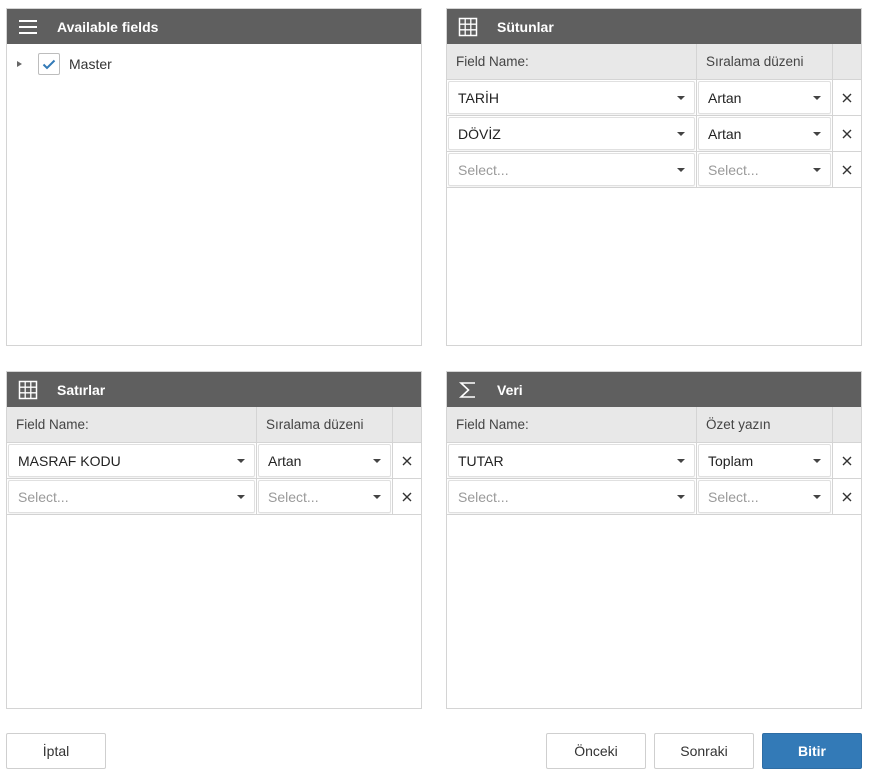 The height and width of the screenshot is (781, 871). Describe the element at coordinates (479, 133) in the screenshot. I see `field-select-value: DÖVİZ` at that location.